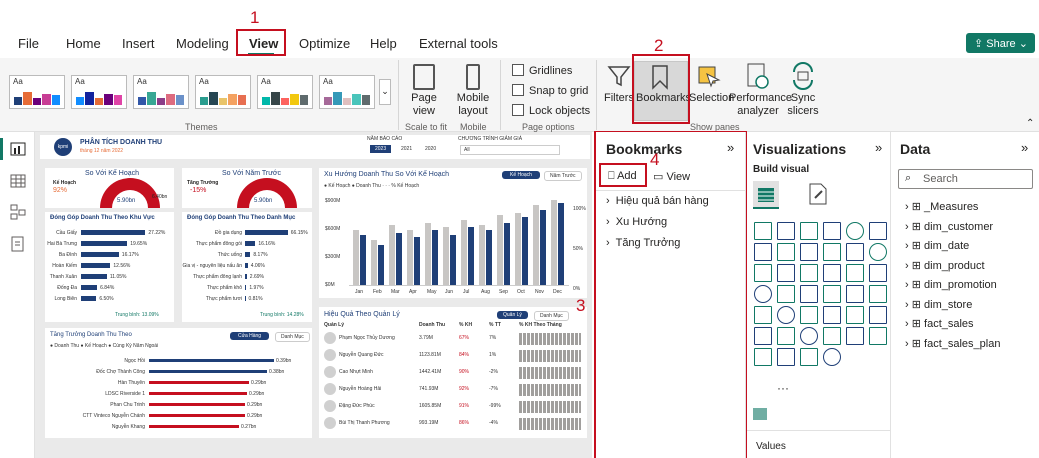 The image size is (1039, 458). What do you see at coordinates (37, 92) in the screenshot?
I see `theme-thumb-1: Aa` at bounding box center [37, 92].